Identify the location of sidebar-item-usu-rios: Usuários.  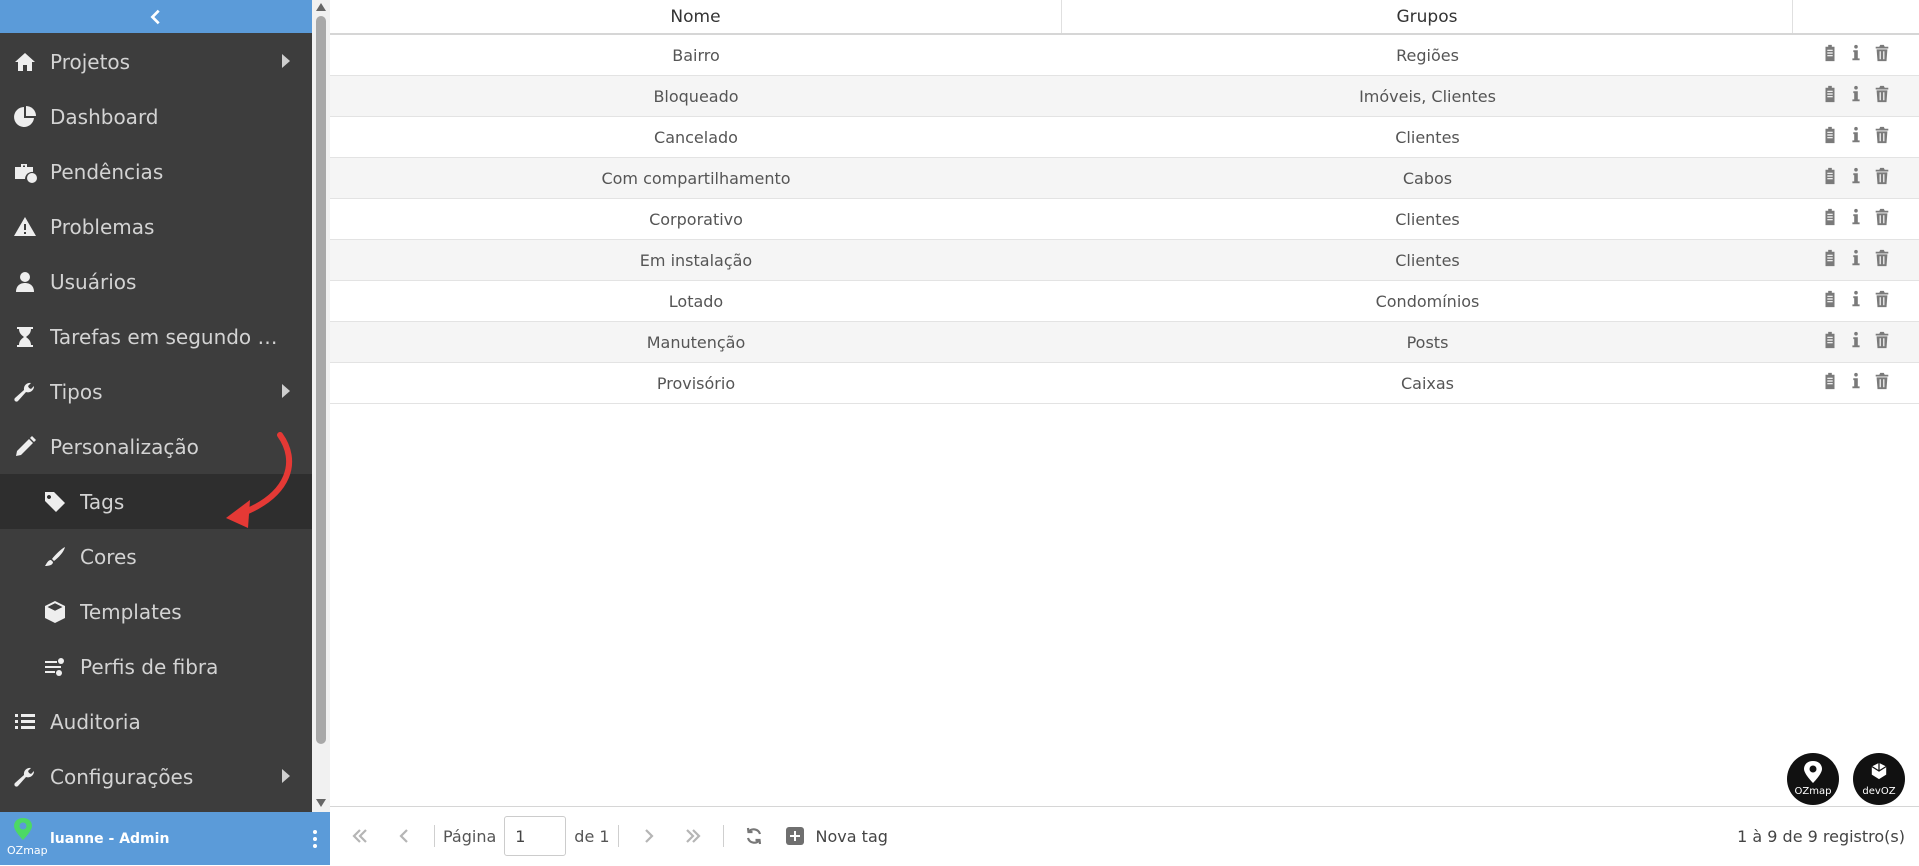
(156, 281).